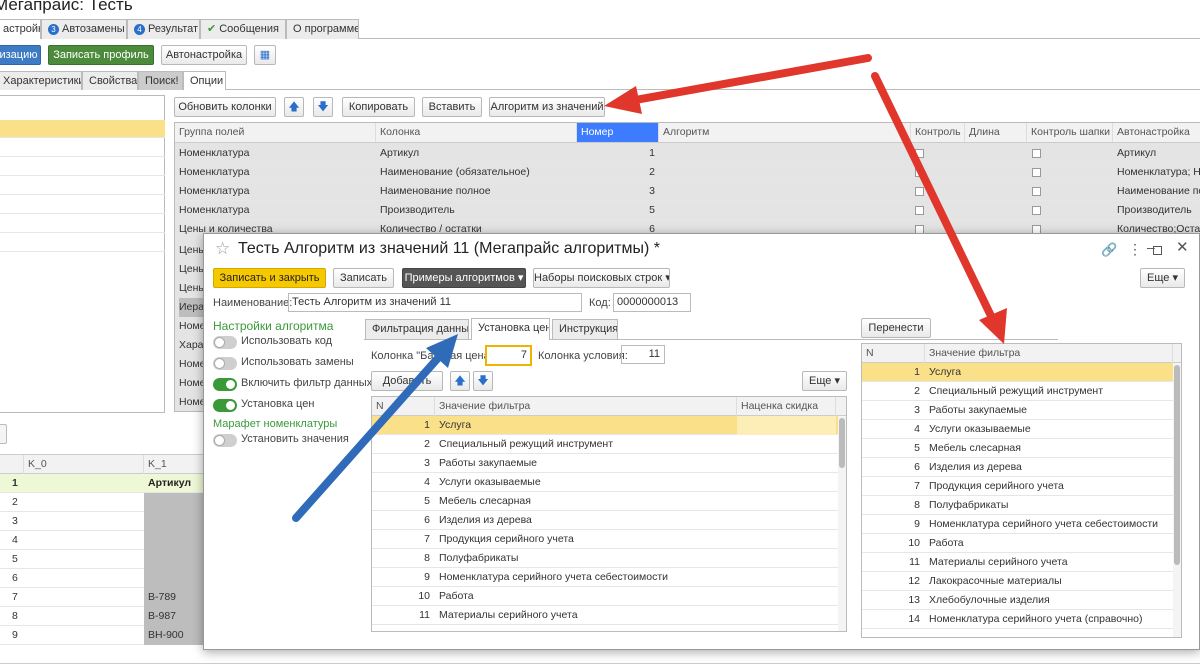 The image size is (1200, 664). Describe the element at coordinates (738, 84) in the screenshot. I see `red-arrow-to-algorithm-button` at that location.